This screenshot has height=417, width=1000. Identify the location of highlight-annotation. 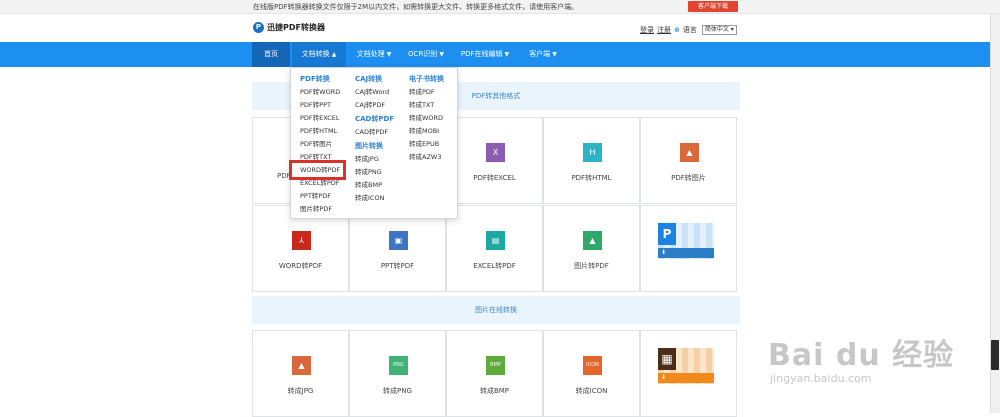
(317, 170).